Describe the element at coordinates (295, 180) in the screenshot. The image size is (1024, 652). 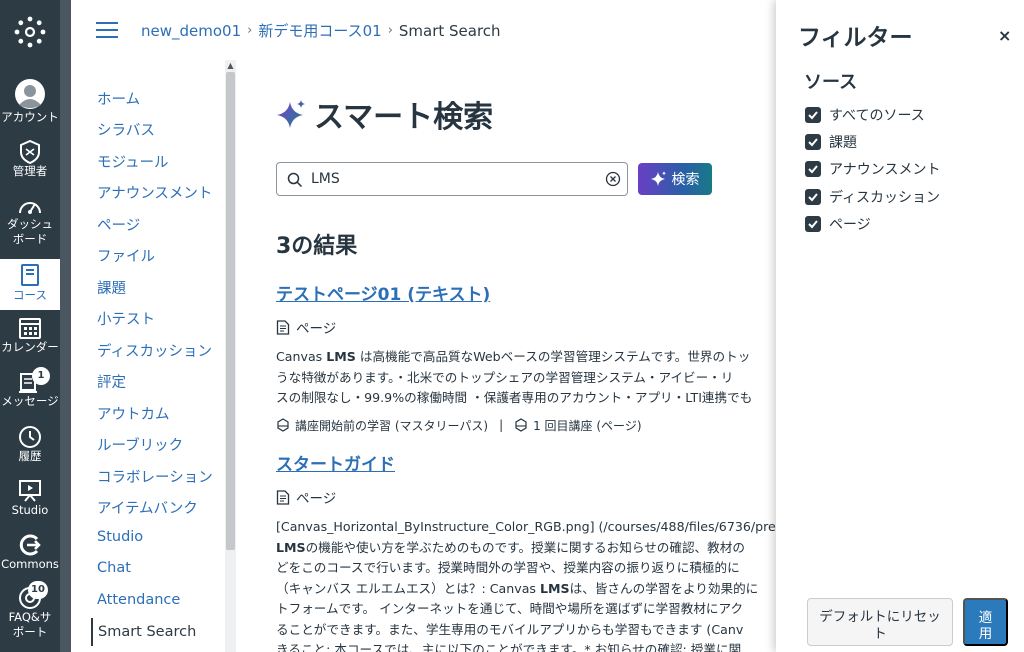
I see `search-icon` at that location.